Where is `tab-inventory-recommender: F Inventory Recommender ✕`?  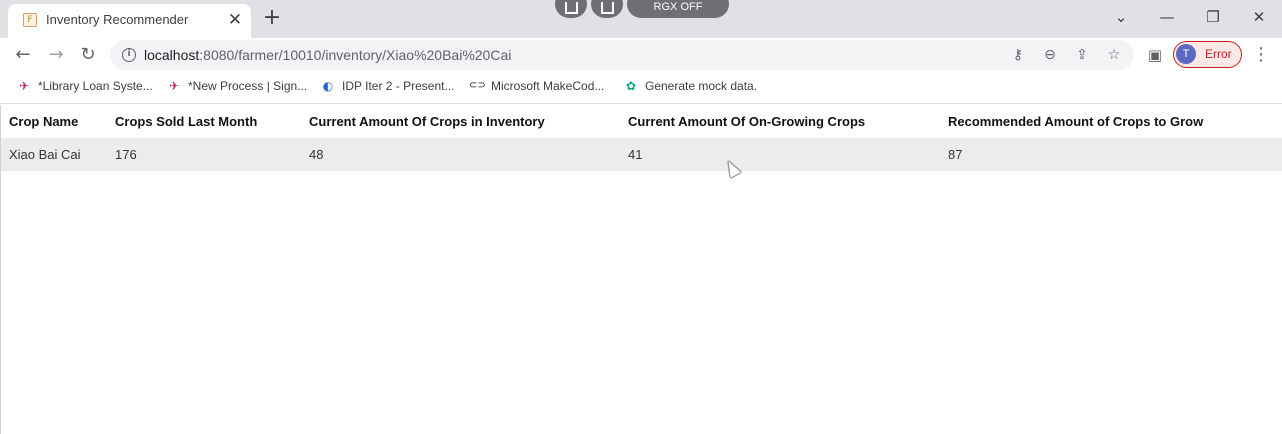 tab-inventory-recommender: F Inventory Recommender ✕ is located at coordinates (129, 21).